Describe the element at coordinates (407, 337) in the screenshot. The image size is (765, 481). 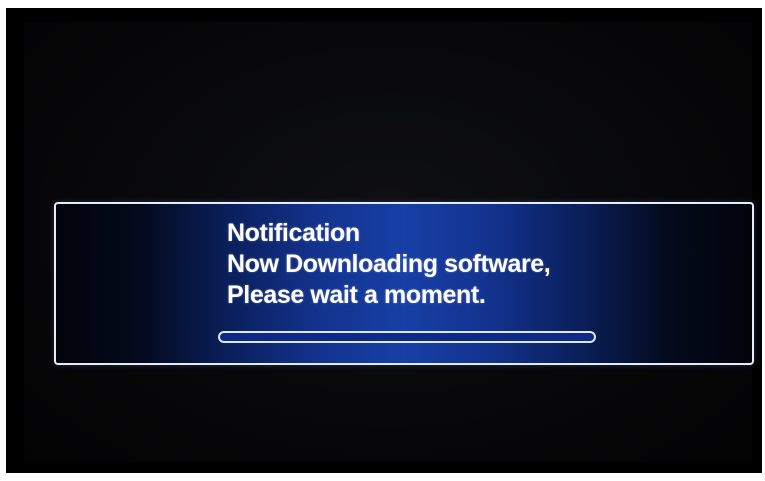
I see `download-progress-bar` at that location.